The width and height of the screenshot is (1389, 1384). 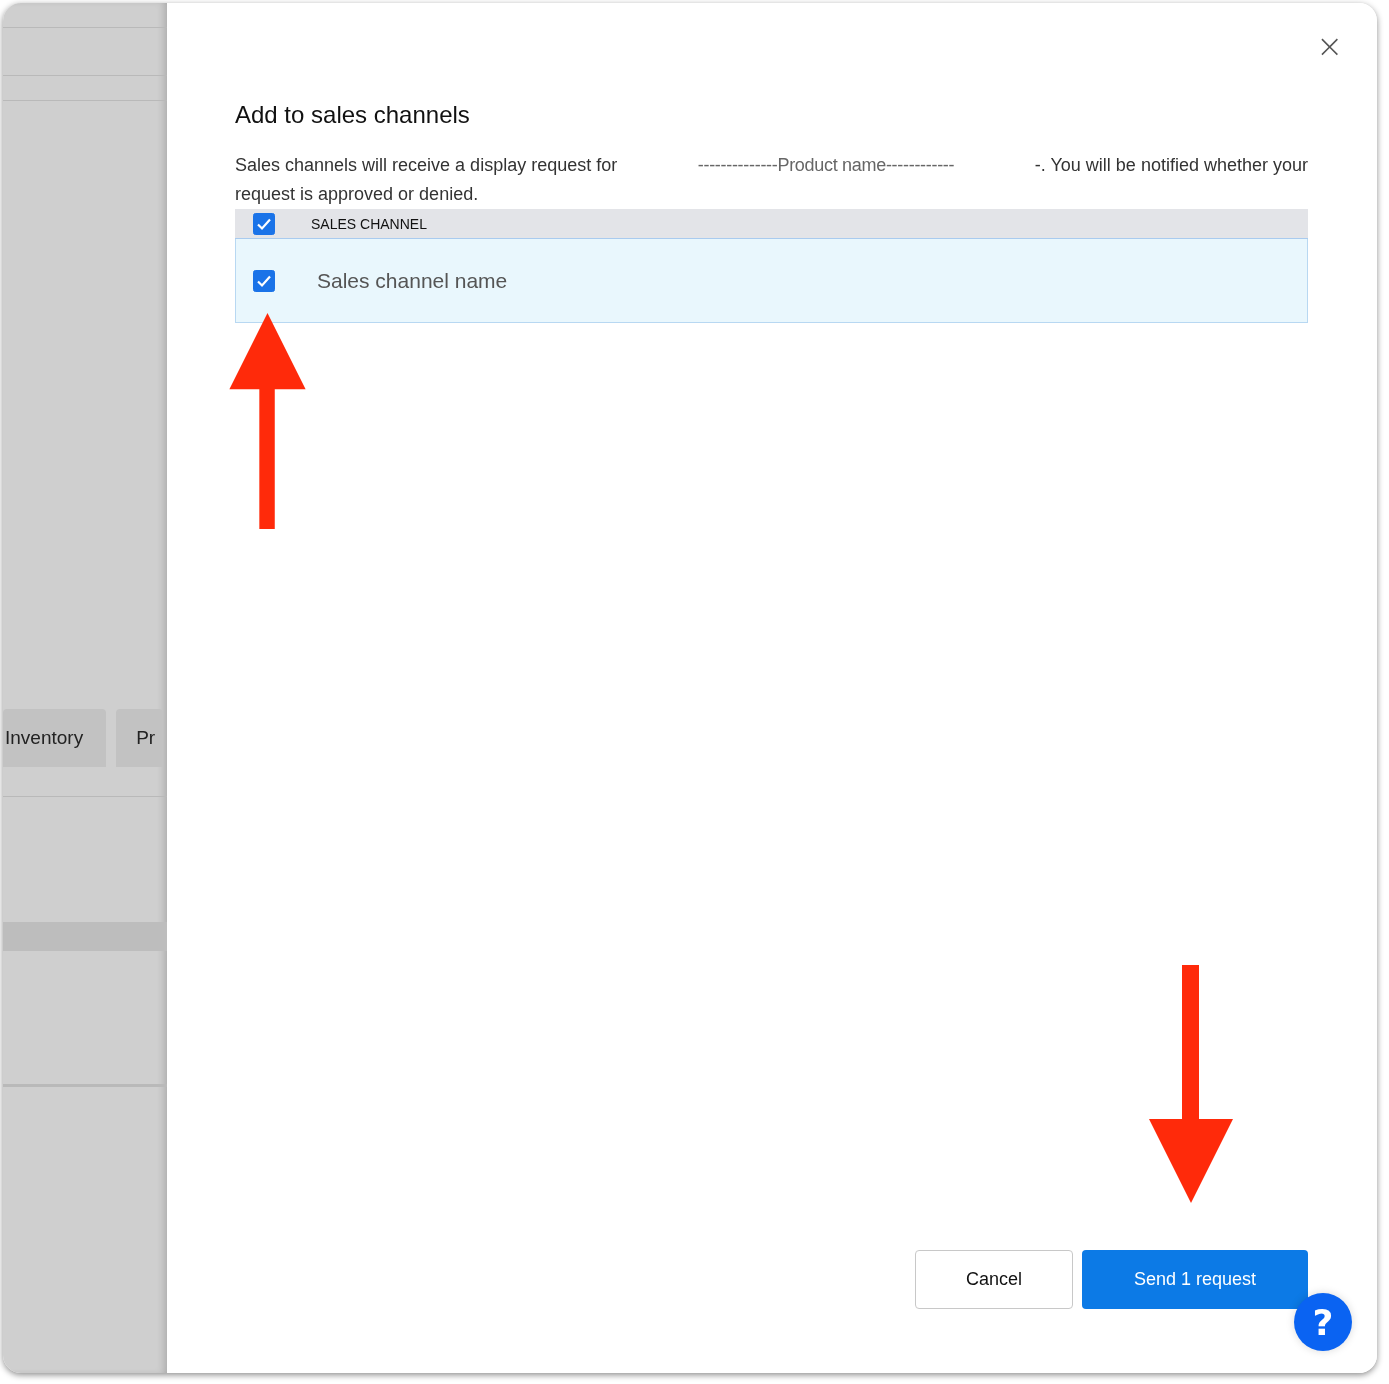 What do you see at coordinates (412, 280) in the screenshot?
I see `channel-name: Sales channel name` at bounding box center [412, 280].